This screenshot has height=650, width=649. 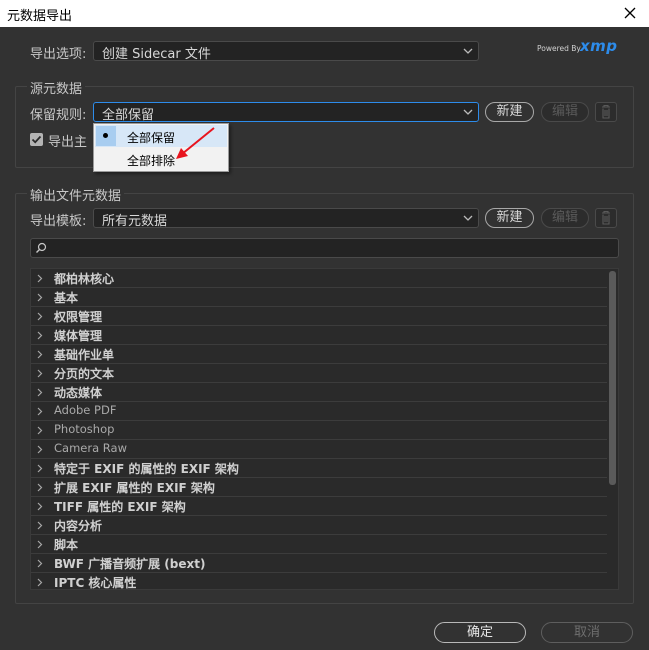 I want to click on tree-row: 都柏林核心, so click(x=319, y=278).